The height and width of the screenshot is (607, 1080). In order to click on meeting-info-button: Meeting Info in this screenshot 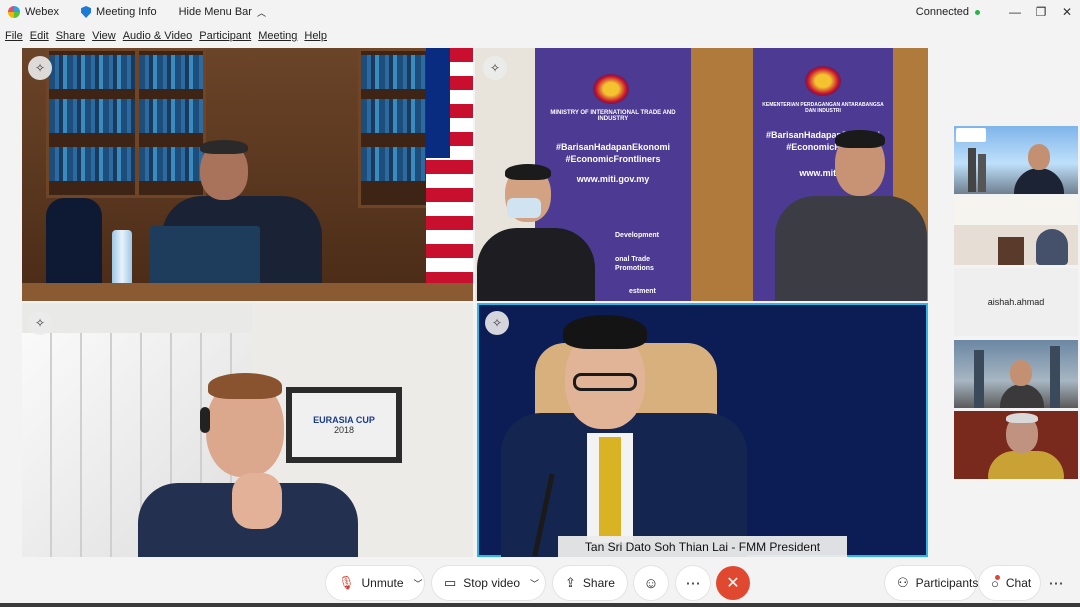, I will do `click(119, 12)`.